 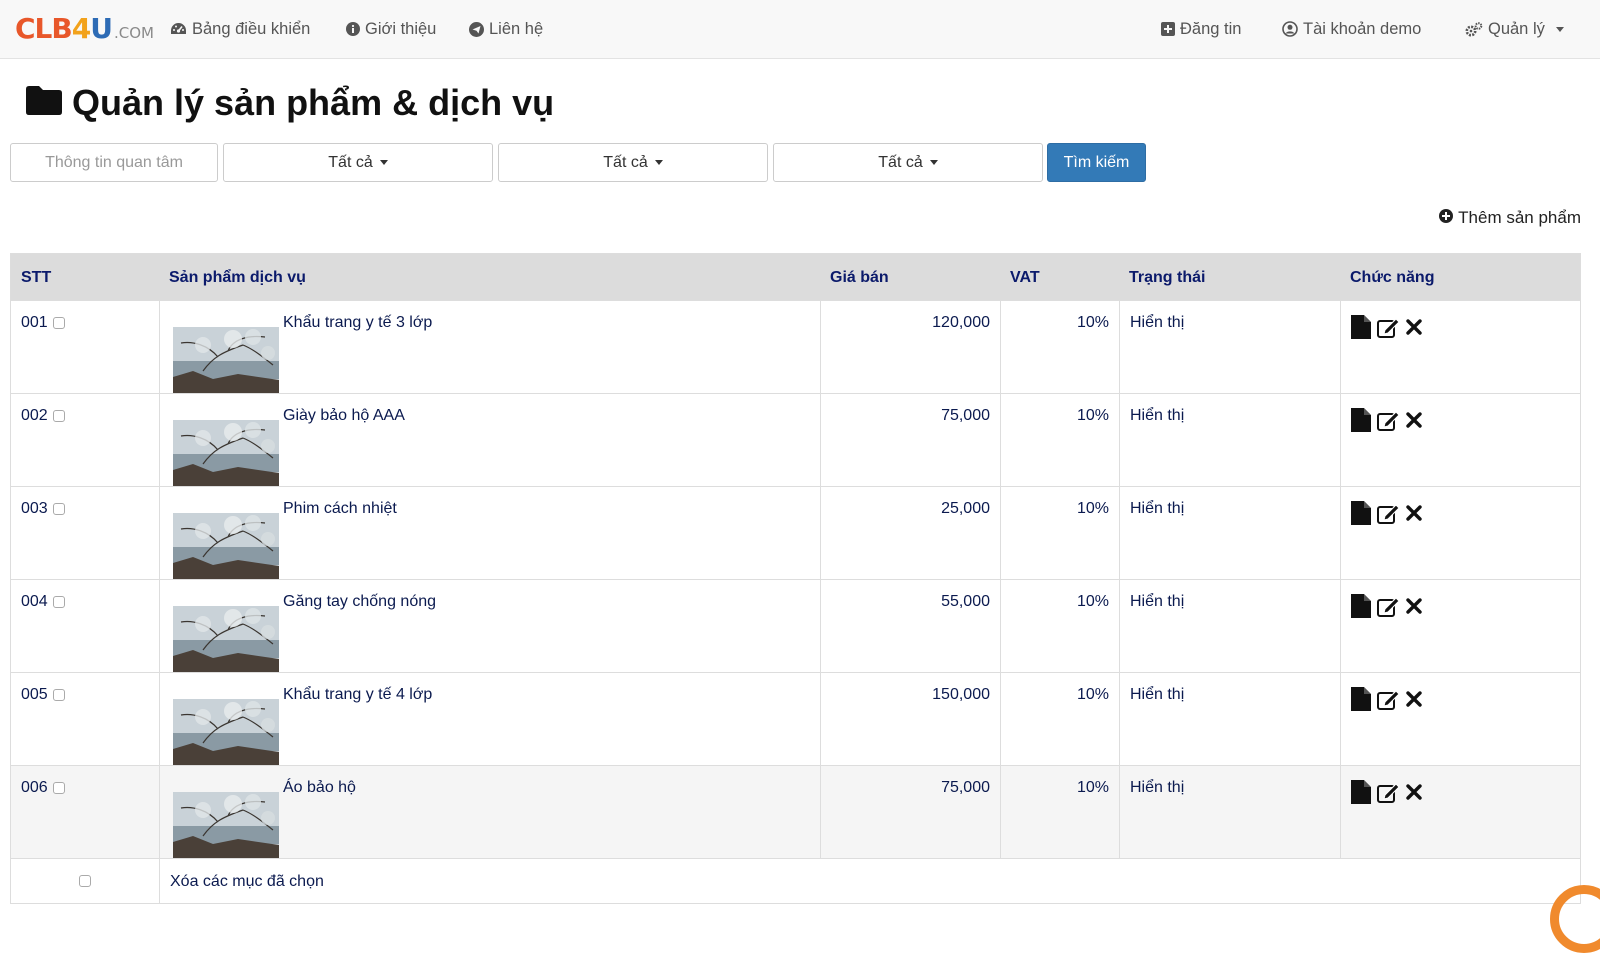 I want to click on search-input, so click(x=114, y=162).